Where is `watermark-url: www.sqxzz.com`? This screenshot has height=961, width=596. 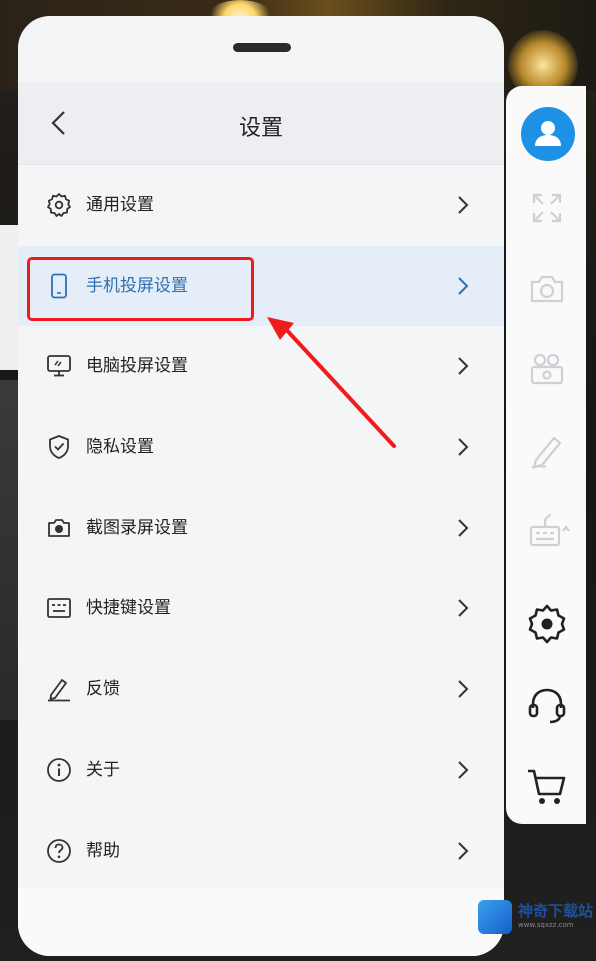
watermark-url: www.sqxzz.com is located at coordinates (546, 925).